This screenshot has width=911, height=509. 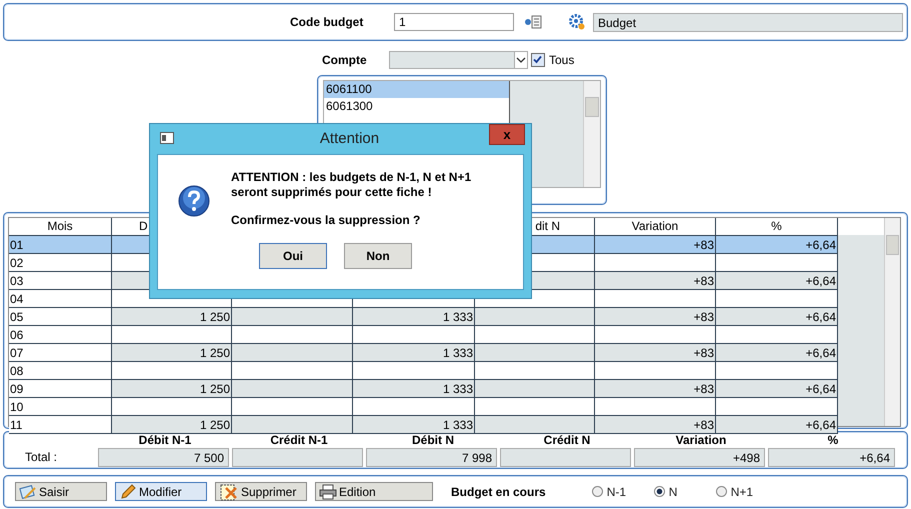 What do you see at coordinates (454, 22) in the screenshot?
I see `code-budget-field: 1` at bounding box center [454, 22].